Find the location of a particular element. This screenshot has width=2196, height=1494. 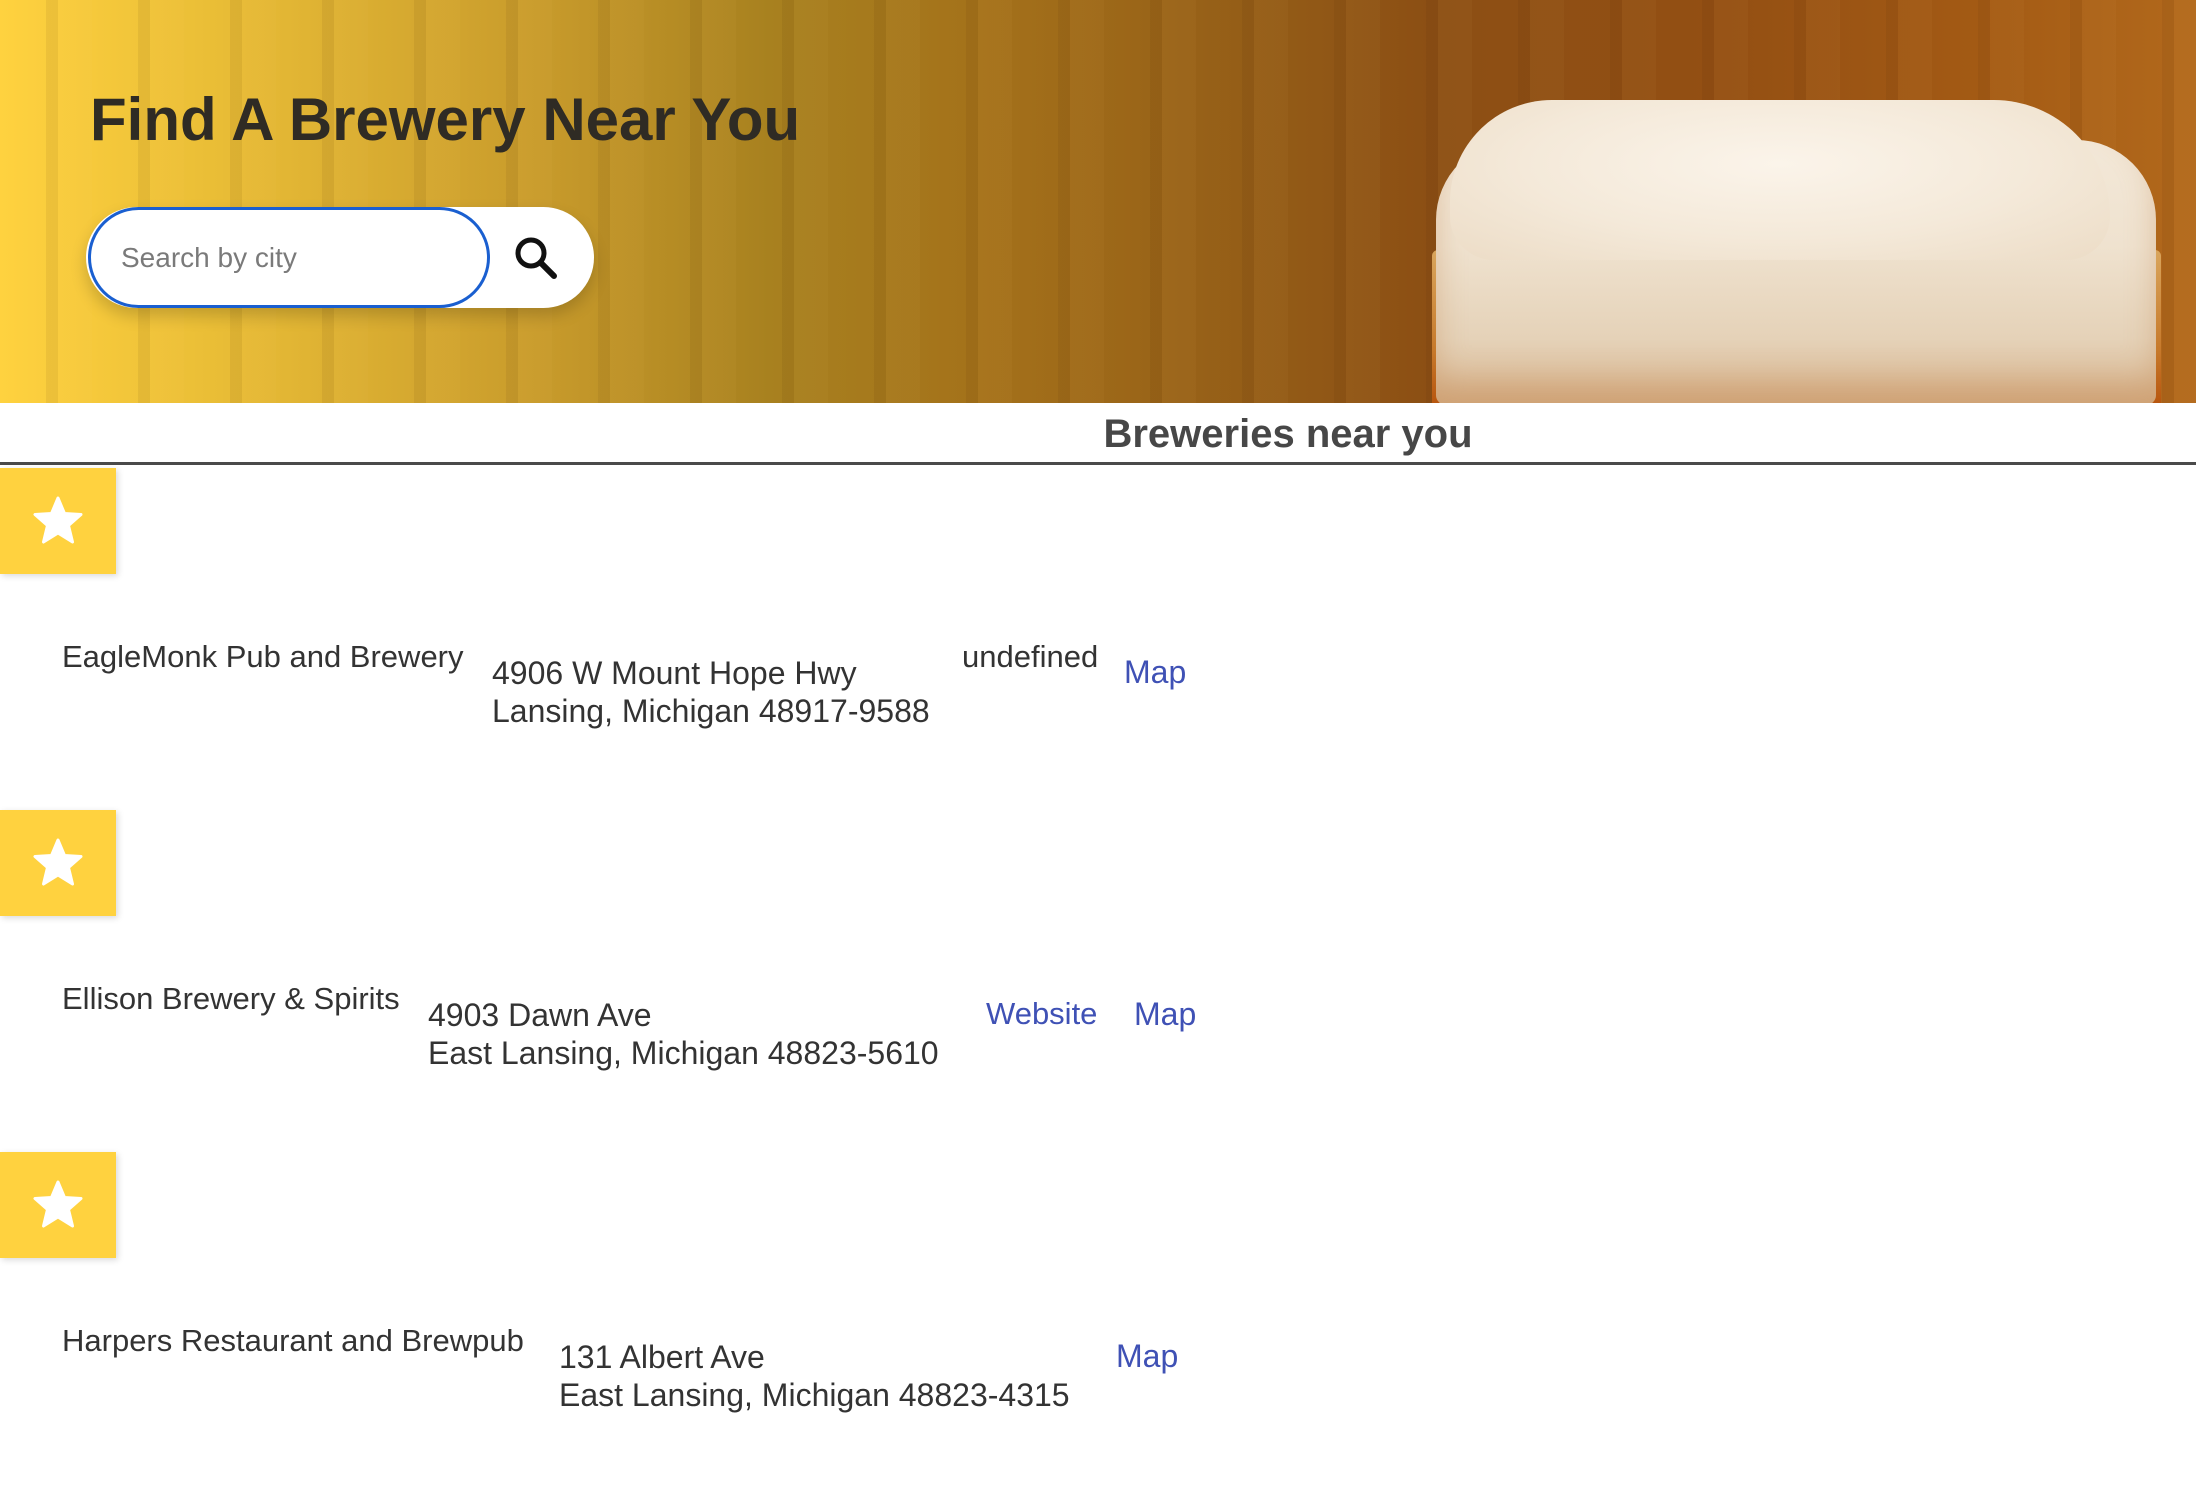

search-input is located at coordinates (289, 257).